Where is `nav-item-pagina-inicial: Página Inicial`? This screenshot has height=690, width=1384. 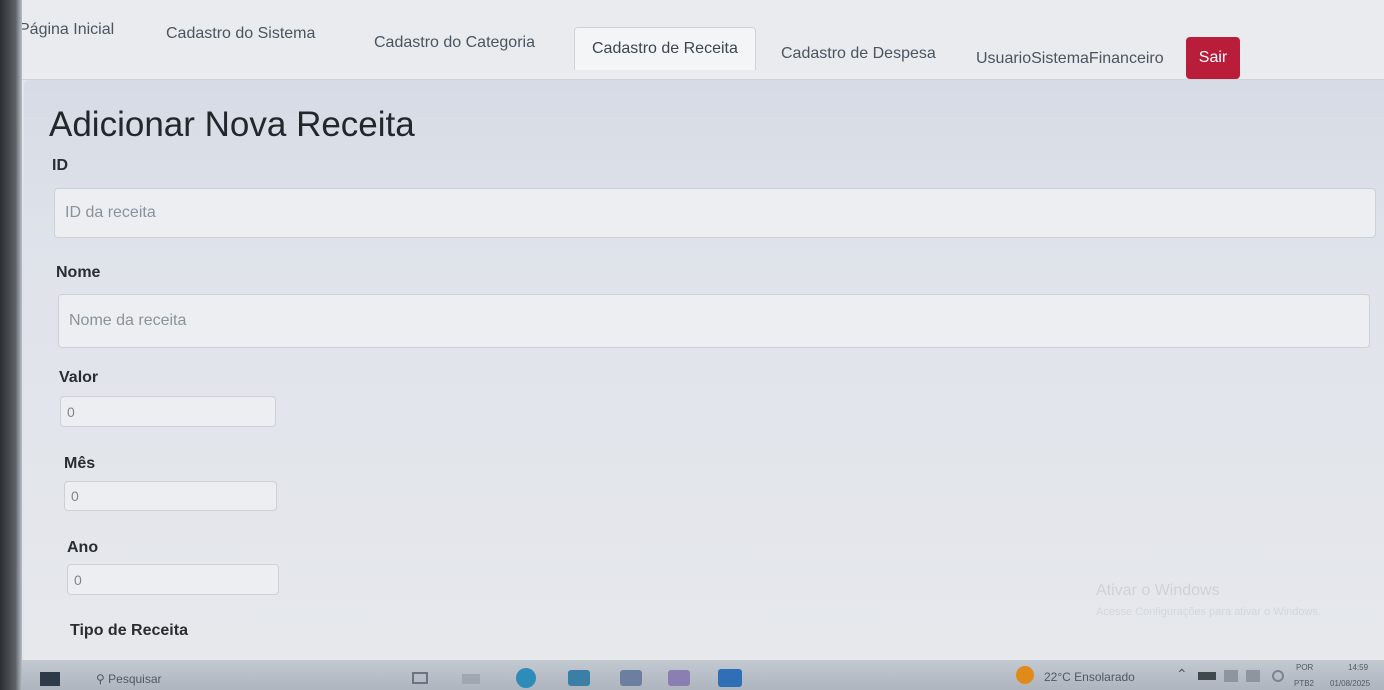
nav-item-pagina-inicial: Página Inicial is located at coordinates (66, 30).